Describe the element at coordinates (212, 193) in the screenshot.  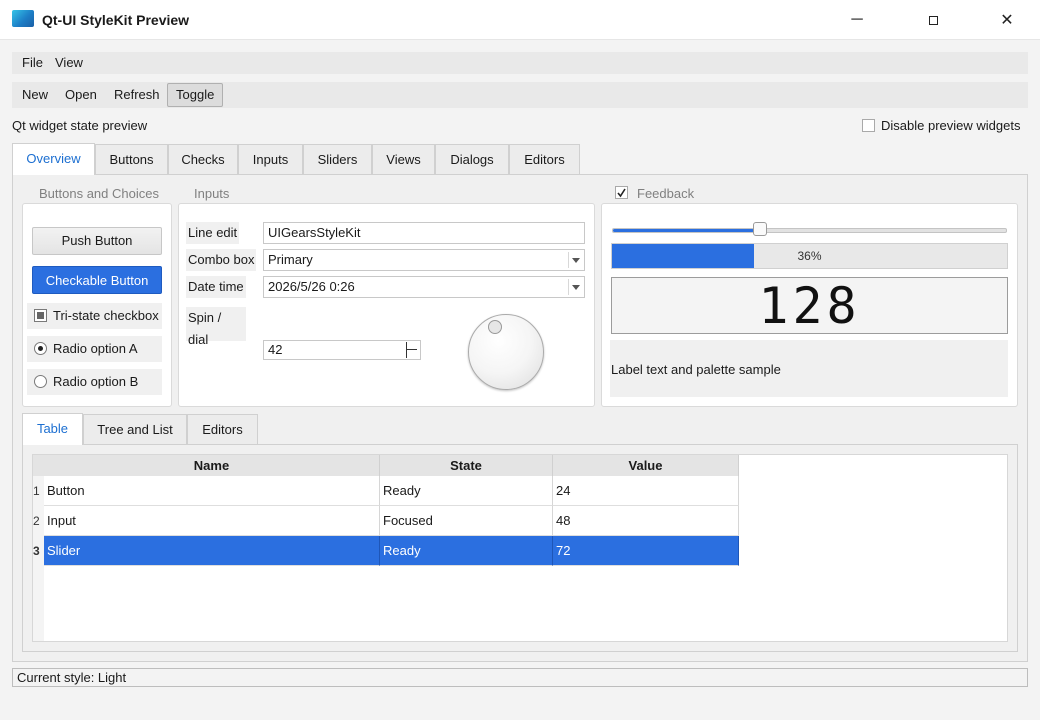
I see `inputs-group-title: Inputs` at that location.